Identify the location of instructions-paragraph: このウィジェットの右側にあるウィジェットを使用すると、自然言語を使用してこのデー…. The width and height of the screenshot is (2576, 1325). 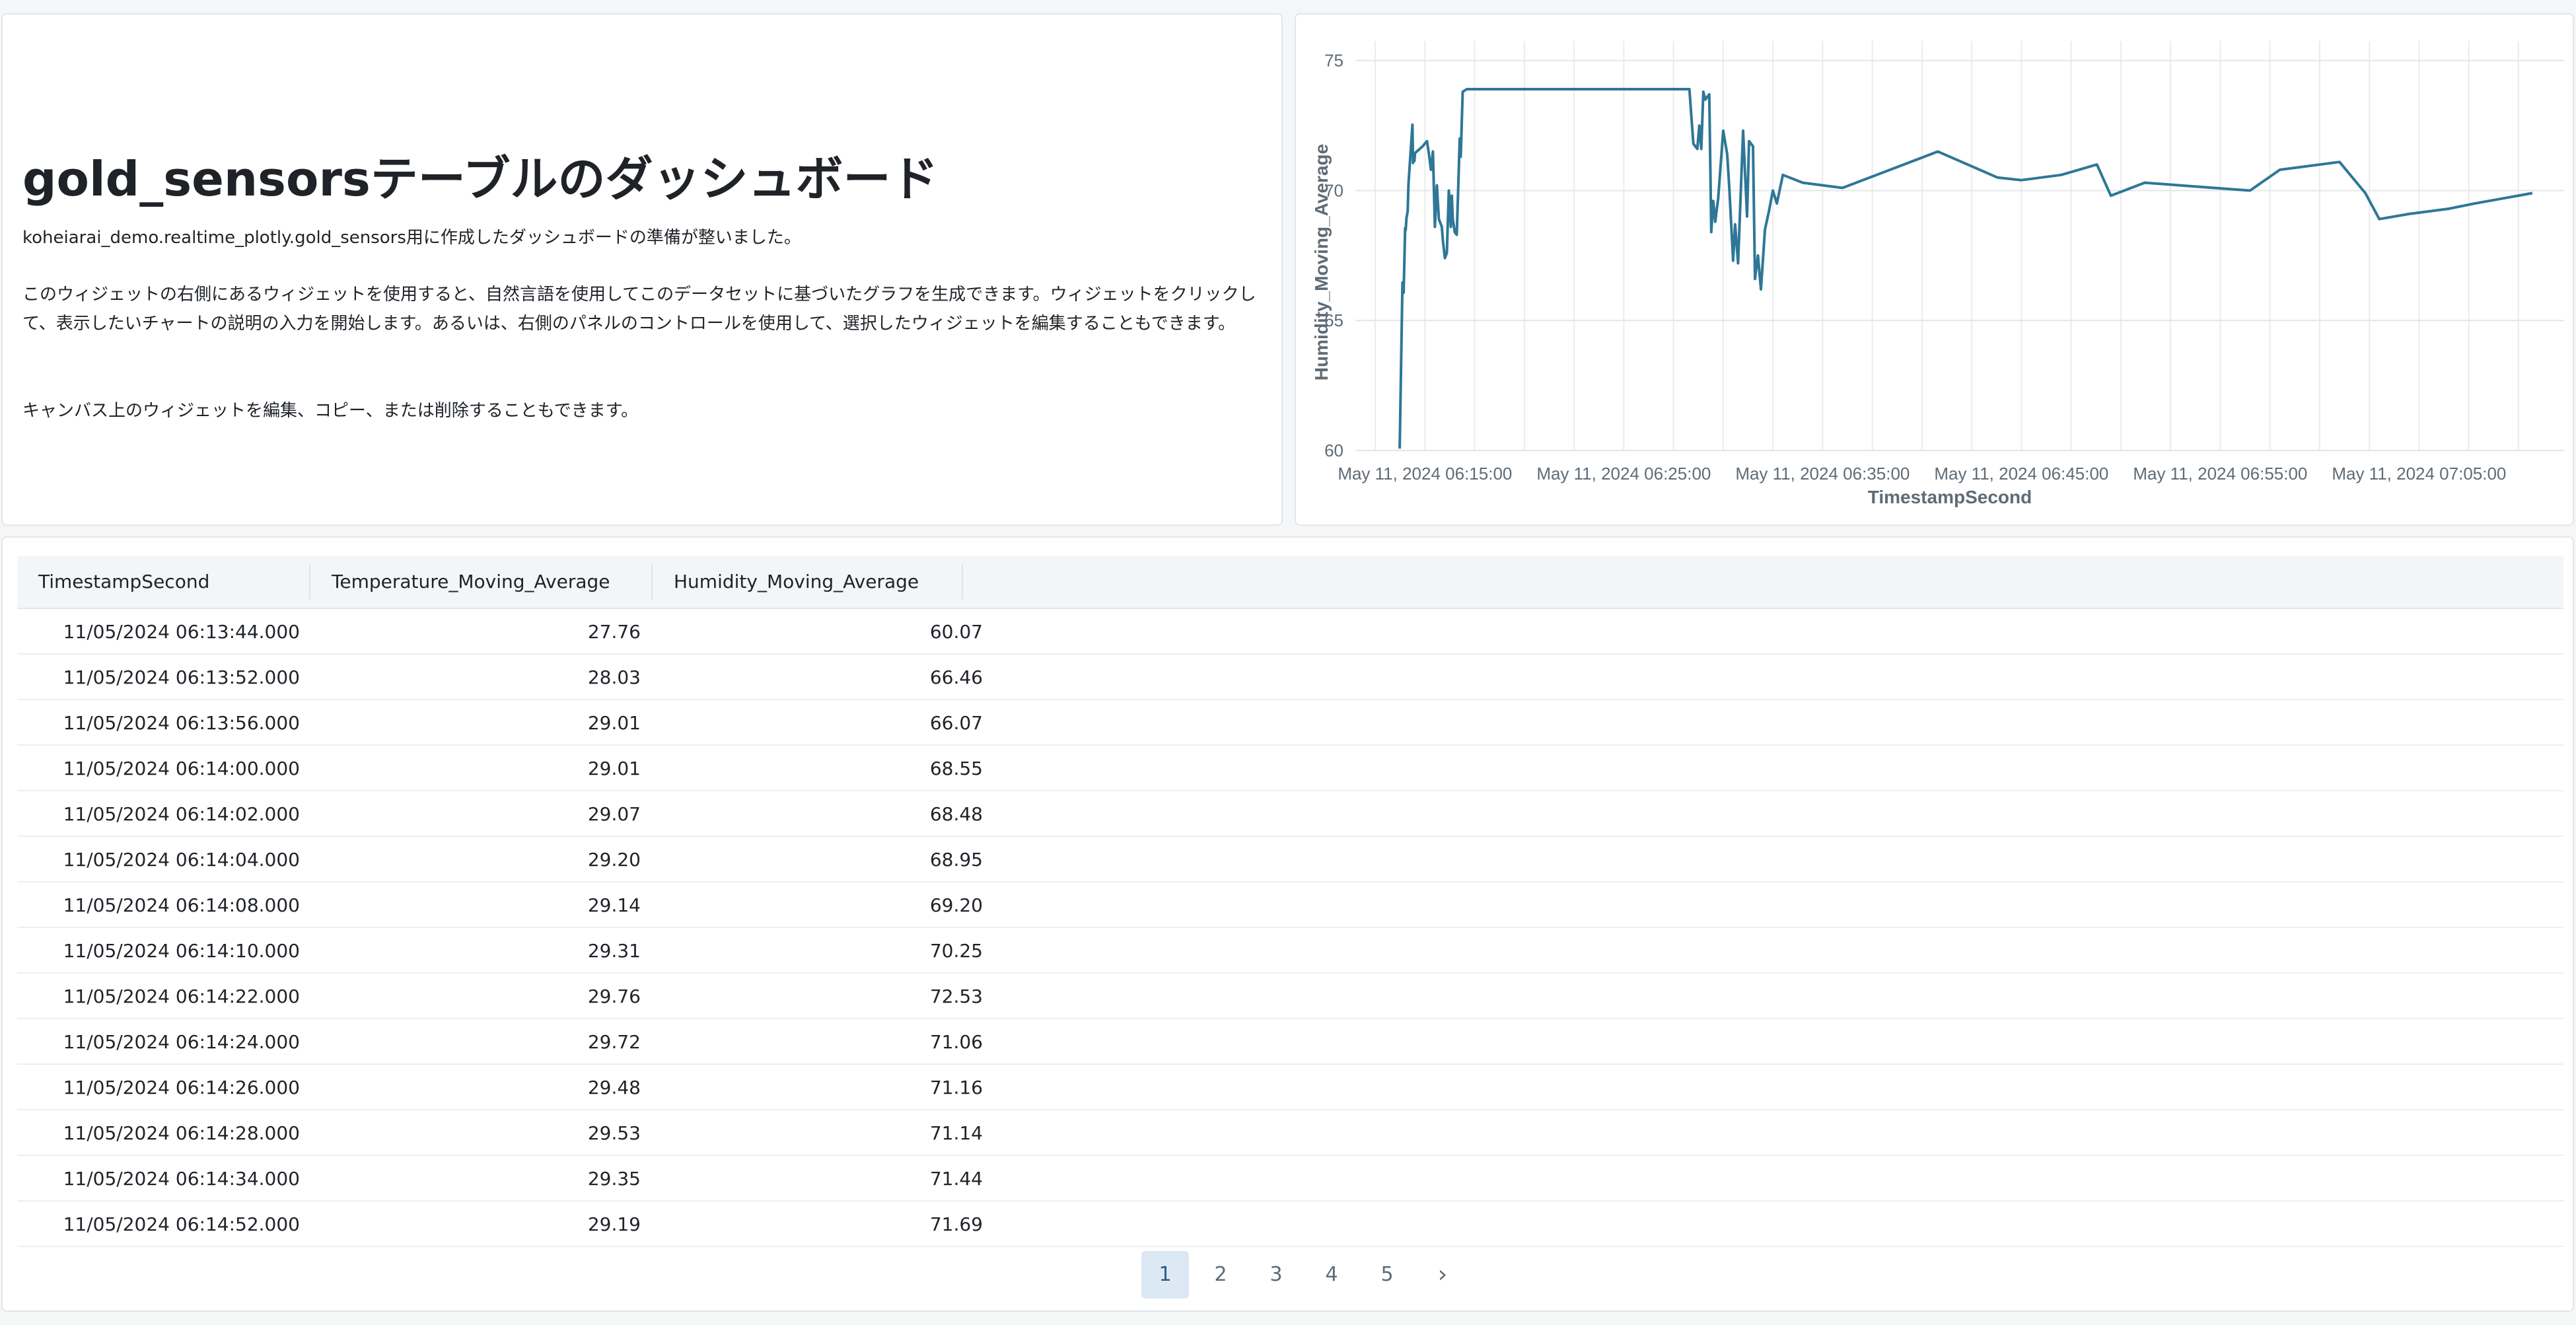
(639, 309).